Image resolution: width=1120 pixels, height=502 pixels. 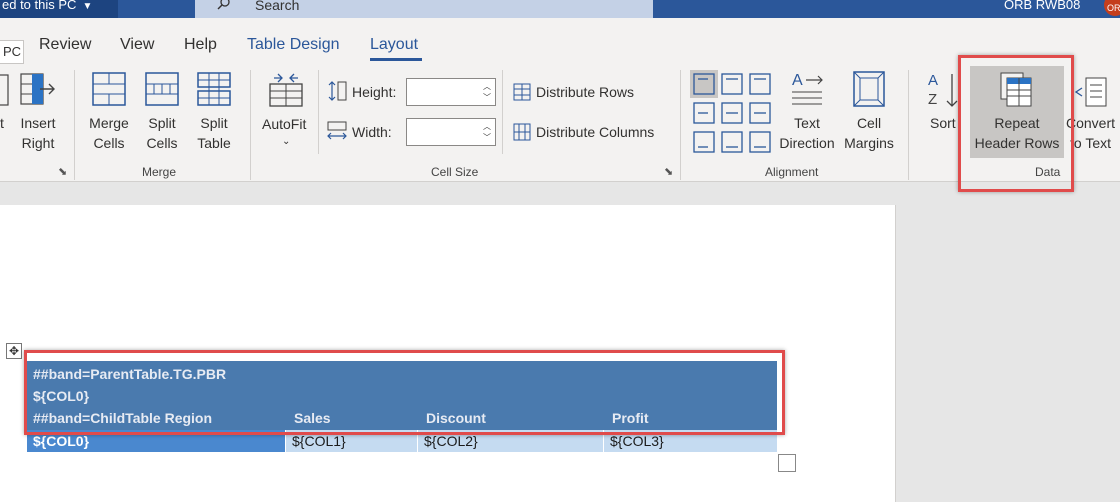 What do you see at coordinates (286, 90) in the screenshot?
I see `autofit-icon` at bounding box center [286, 90].